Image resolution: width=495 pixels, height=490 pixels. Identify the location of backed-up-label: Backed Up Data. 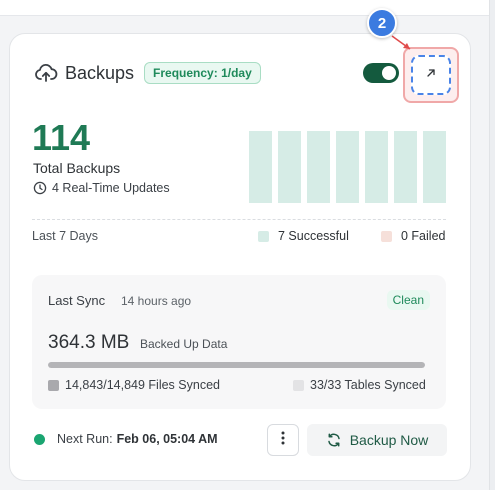
(184, 344).